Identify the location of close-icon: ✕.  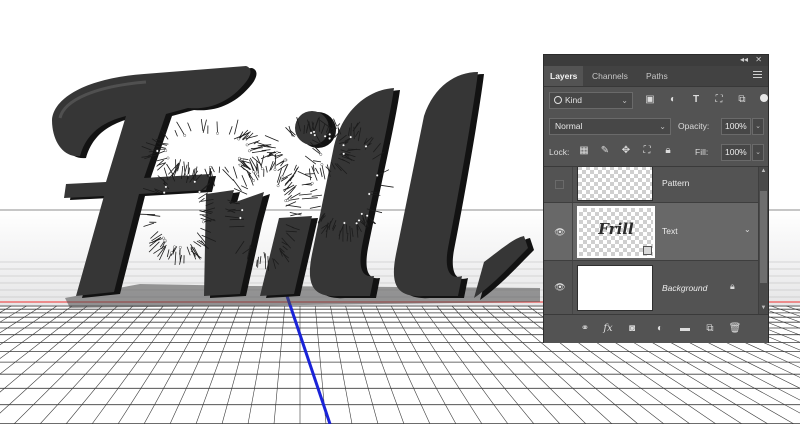
(758, 59).